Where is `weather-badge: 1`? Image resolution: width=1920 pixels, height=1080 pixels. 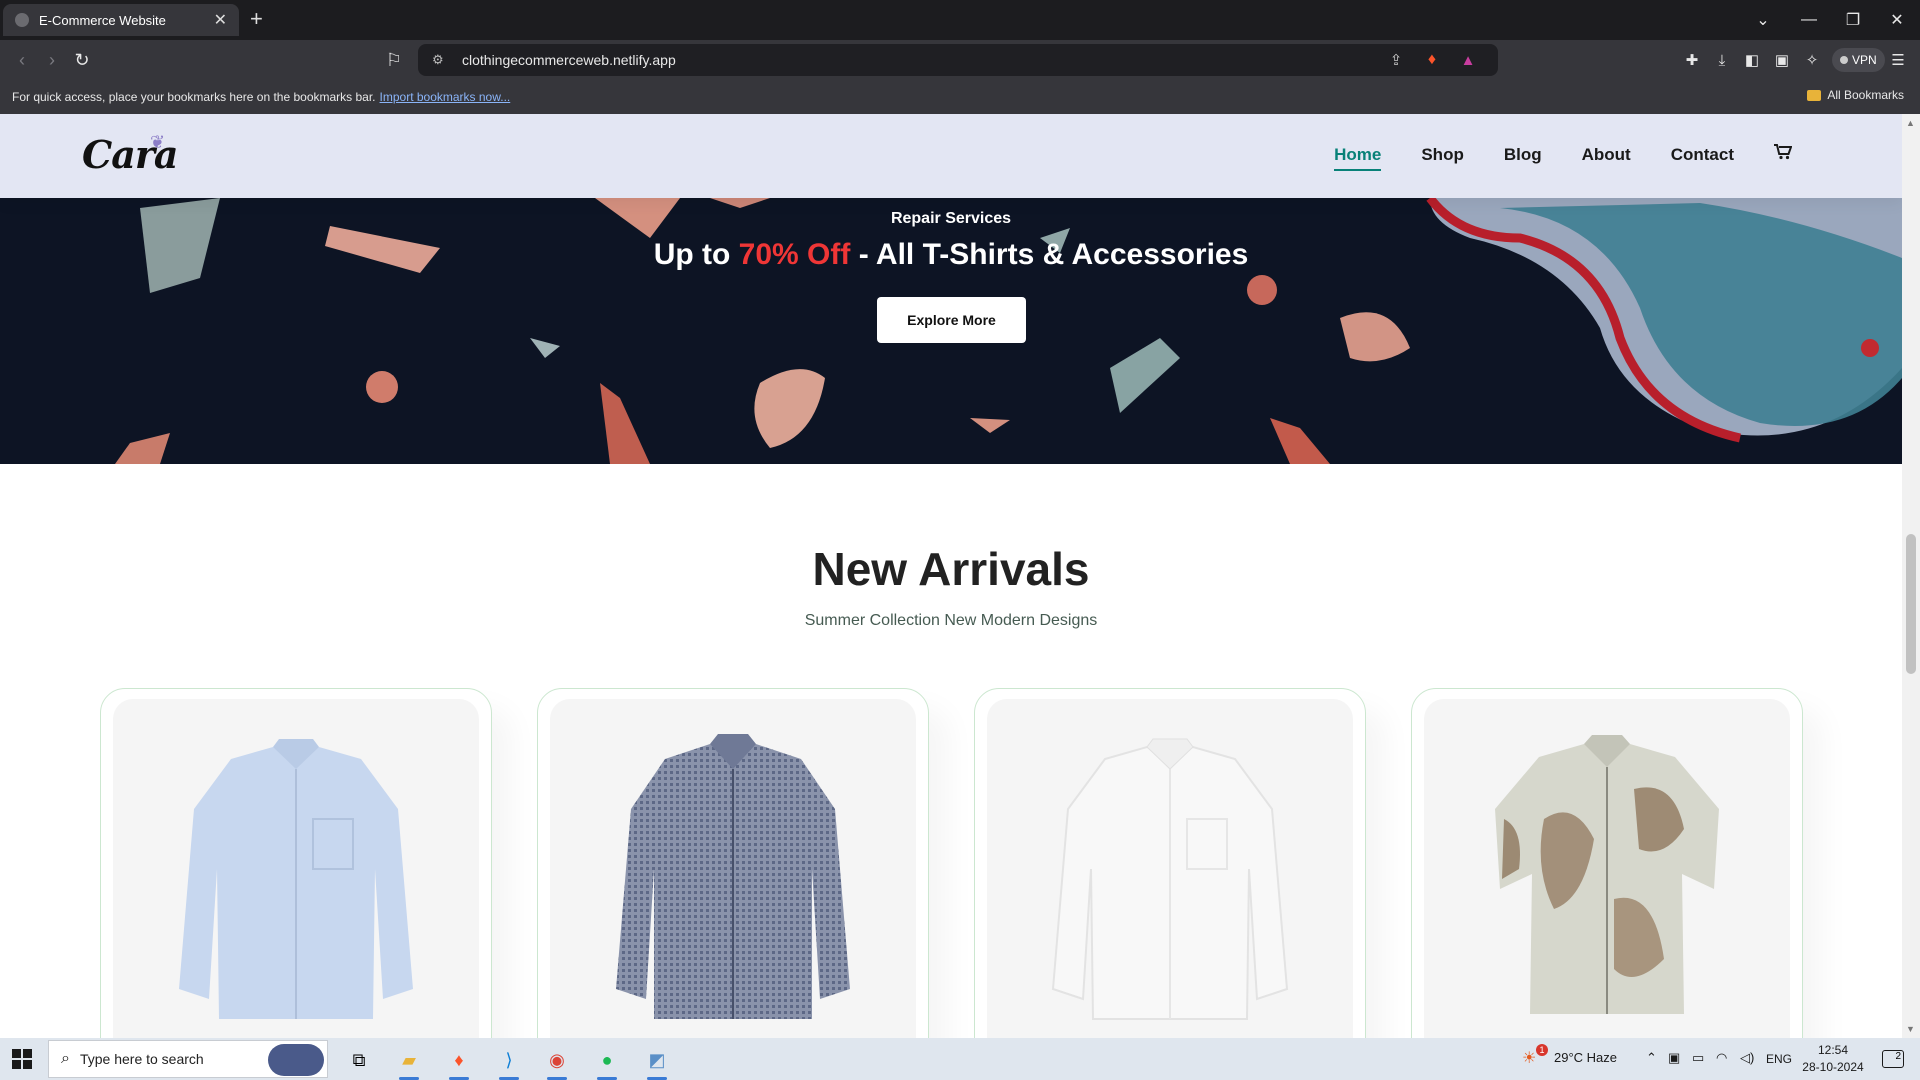
weather-badge: 1 is located at coordinates (1542, 1050).